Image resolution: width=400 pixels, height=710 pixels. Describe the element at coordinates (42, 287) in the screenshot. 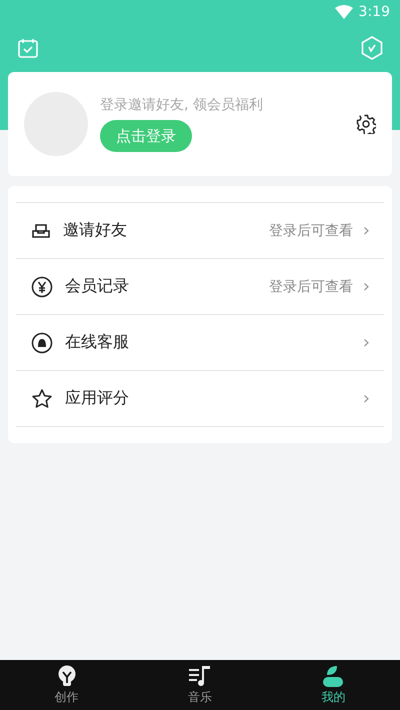

I see `yen-icon` at that location.